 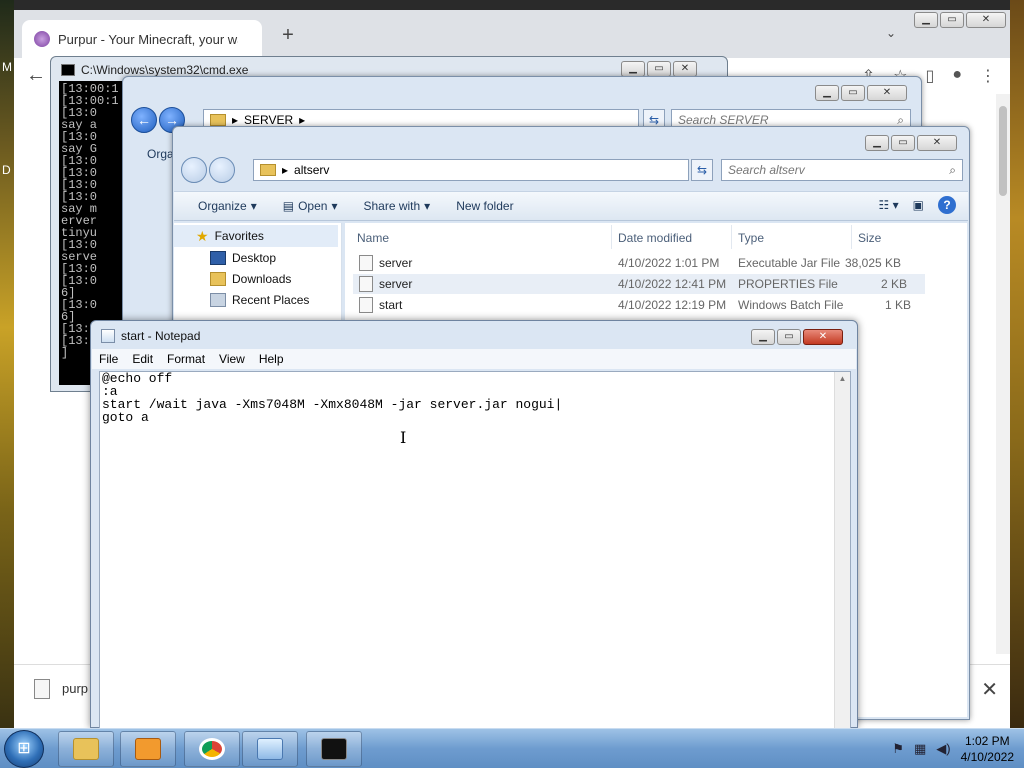 I want to click on chrome-scrollbar, so click(x=1003, y=374).